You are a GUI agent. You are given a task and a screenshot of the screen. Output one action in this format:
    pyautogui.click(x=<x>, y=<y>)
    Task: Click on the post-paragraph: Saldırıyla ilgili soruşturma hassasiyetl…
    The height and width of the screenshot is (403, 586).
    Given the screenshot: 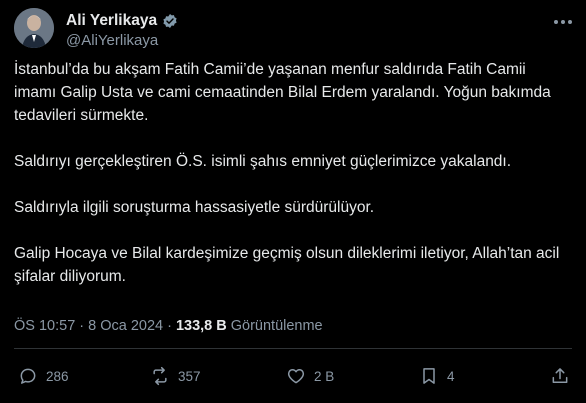 What is the action you would take?
    pyautogui.click(x=194, y=207)
    